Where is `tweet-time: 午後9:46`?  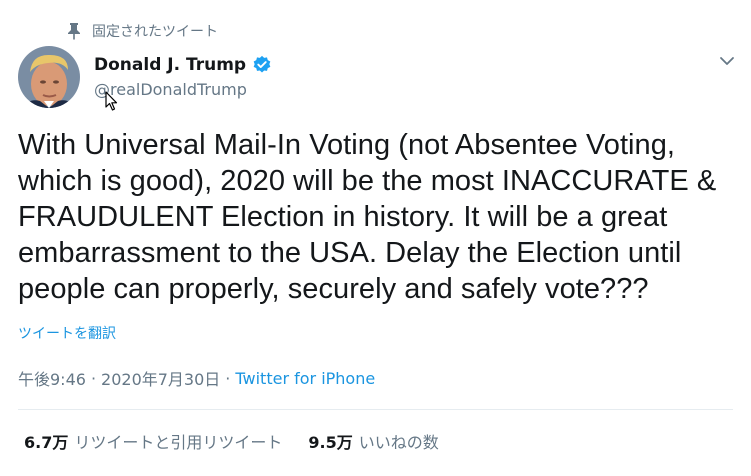 tweet-time: 午後9:46 is located at coordinates (52, 378).